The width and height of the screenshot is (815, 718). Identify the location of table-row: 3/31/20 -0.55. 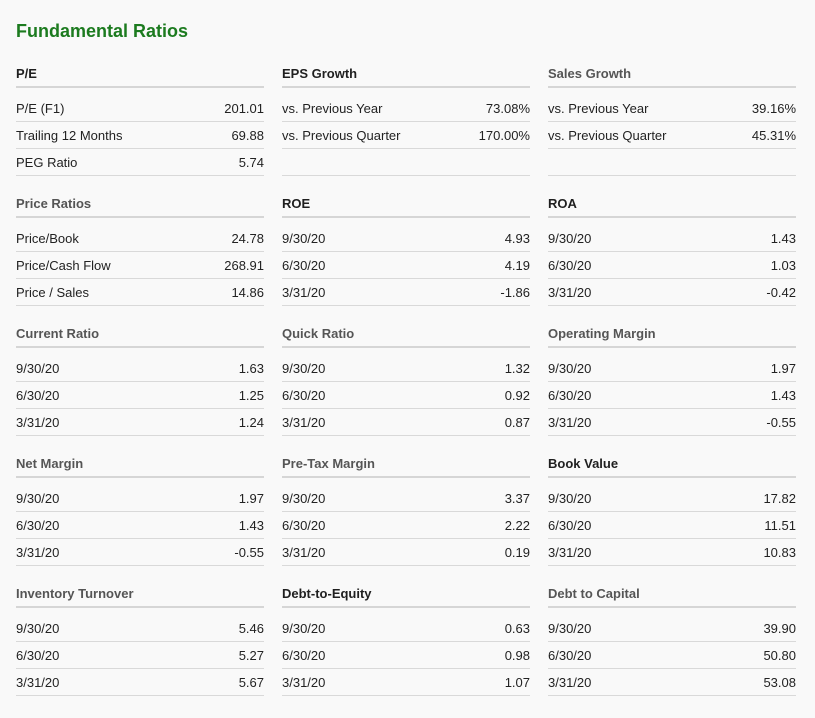
(140, 552).